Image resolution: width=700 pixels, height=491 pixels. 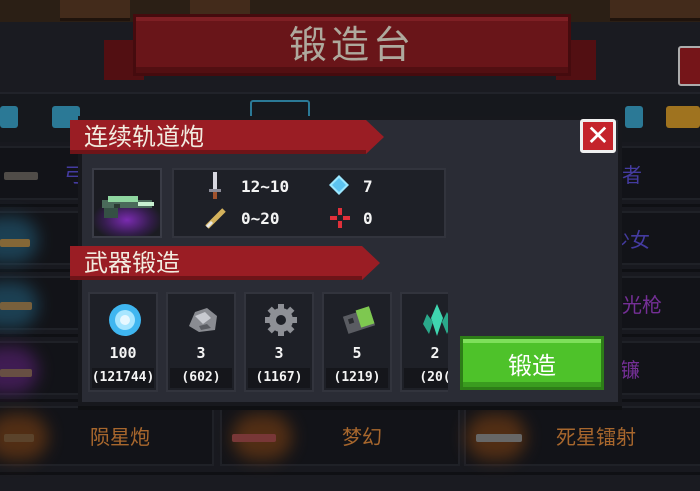 I want to click on material-required: 2, so click(x=435, y=353).